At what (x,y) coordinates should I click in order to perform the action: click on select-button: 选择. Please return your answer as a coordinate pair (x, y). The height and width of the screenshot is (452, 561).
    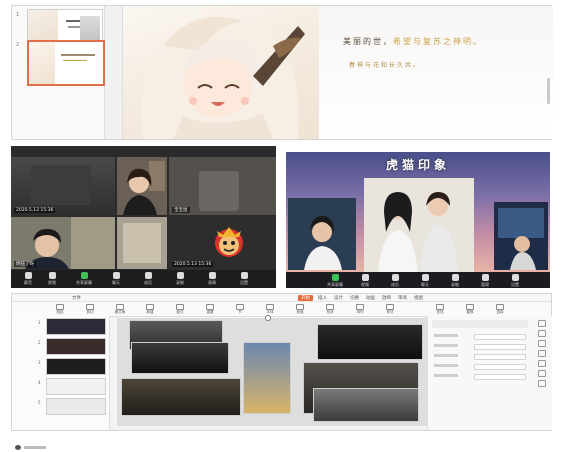
    Looking at the image, I should click on (500, 309).